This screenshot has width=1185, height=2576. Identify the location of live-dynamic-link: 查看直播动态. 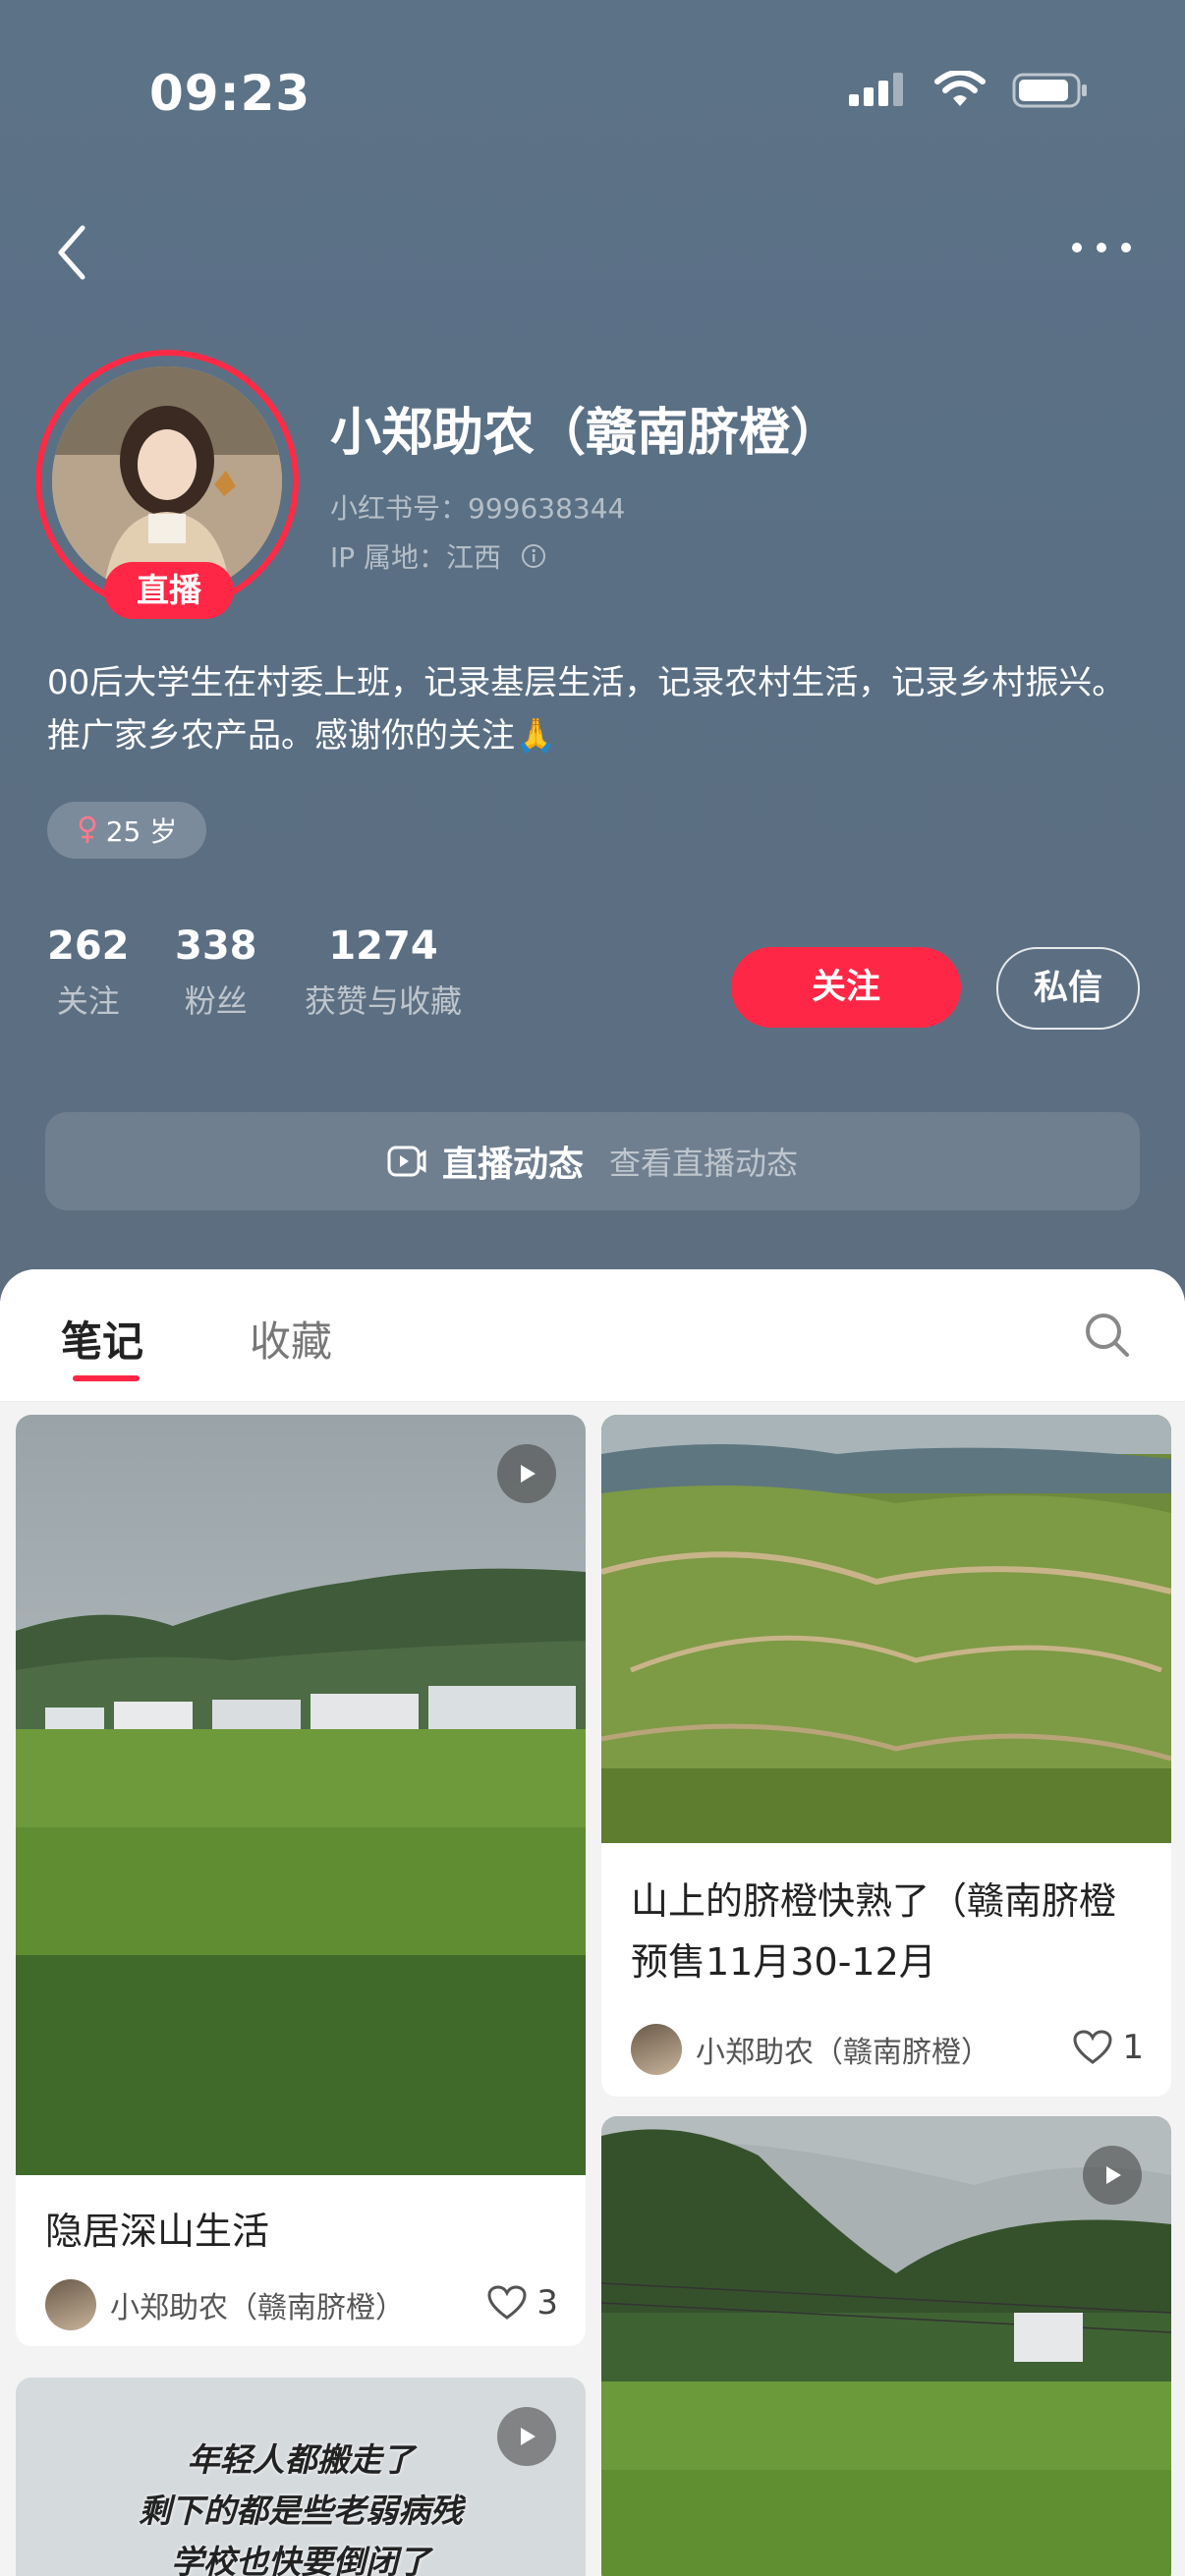
(704, 1163).